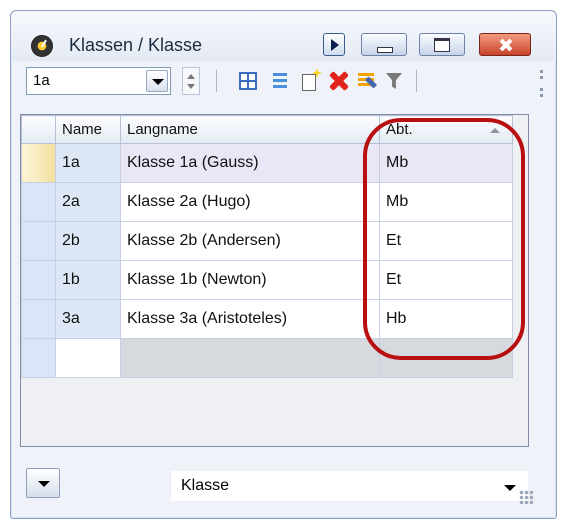 This screenshot has width=569, height=527. What do you see at coordinates (283, 36) in the screenshot?
I see `title-bar: Klassen / Klasse` at bounding box center [283, 36].